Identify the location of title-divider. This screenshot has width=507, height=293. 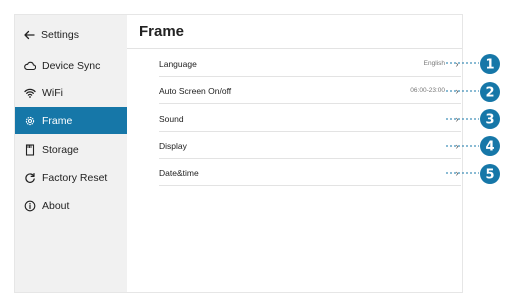
(294, 48).